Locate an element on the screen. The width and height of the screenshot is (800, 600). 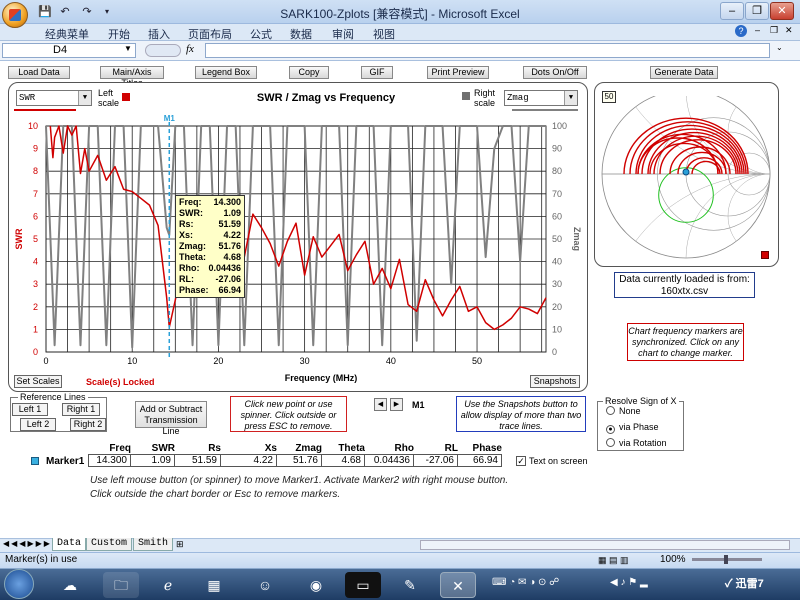
help-icon: ? is located at coordinates (741, 31).